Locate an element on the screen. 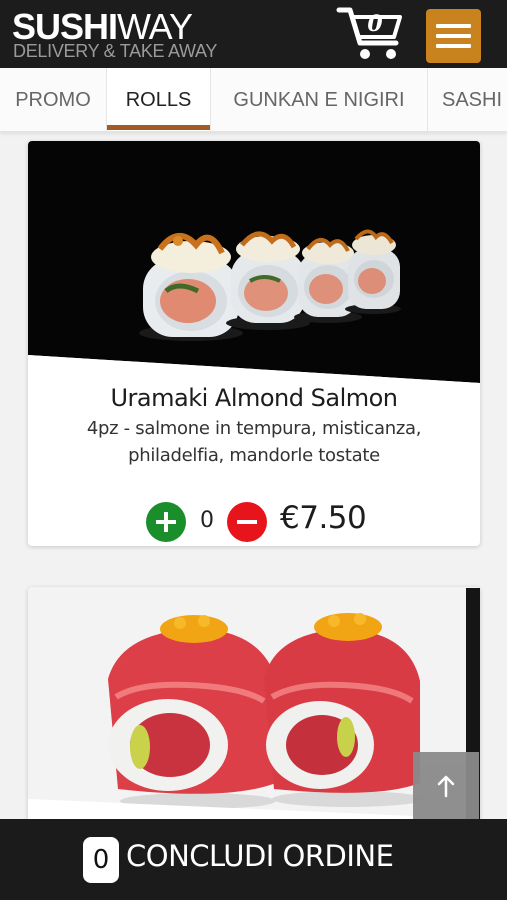 The width and height of the screenshot is (507, 900). tab-gunkan-e-nigiri: GUNKAN E NIGIRI is located at coordinates (319, 99).